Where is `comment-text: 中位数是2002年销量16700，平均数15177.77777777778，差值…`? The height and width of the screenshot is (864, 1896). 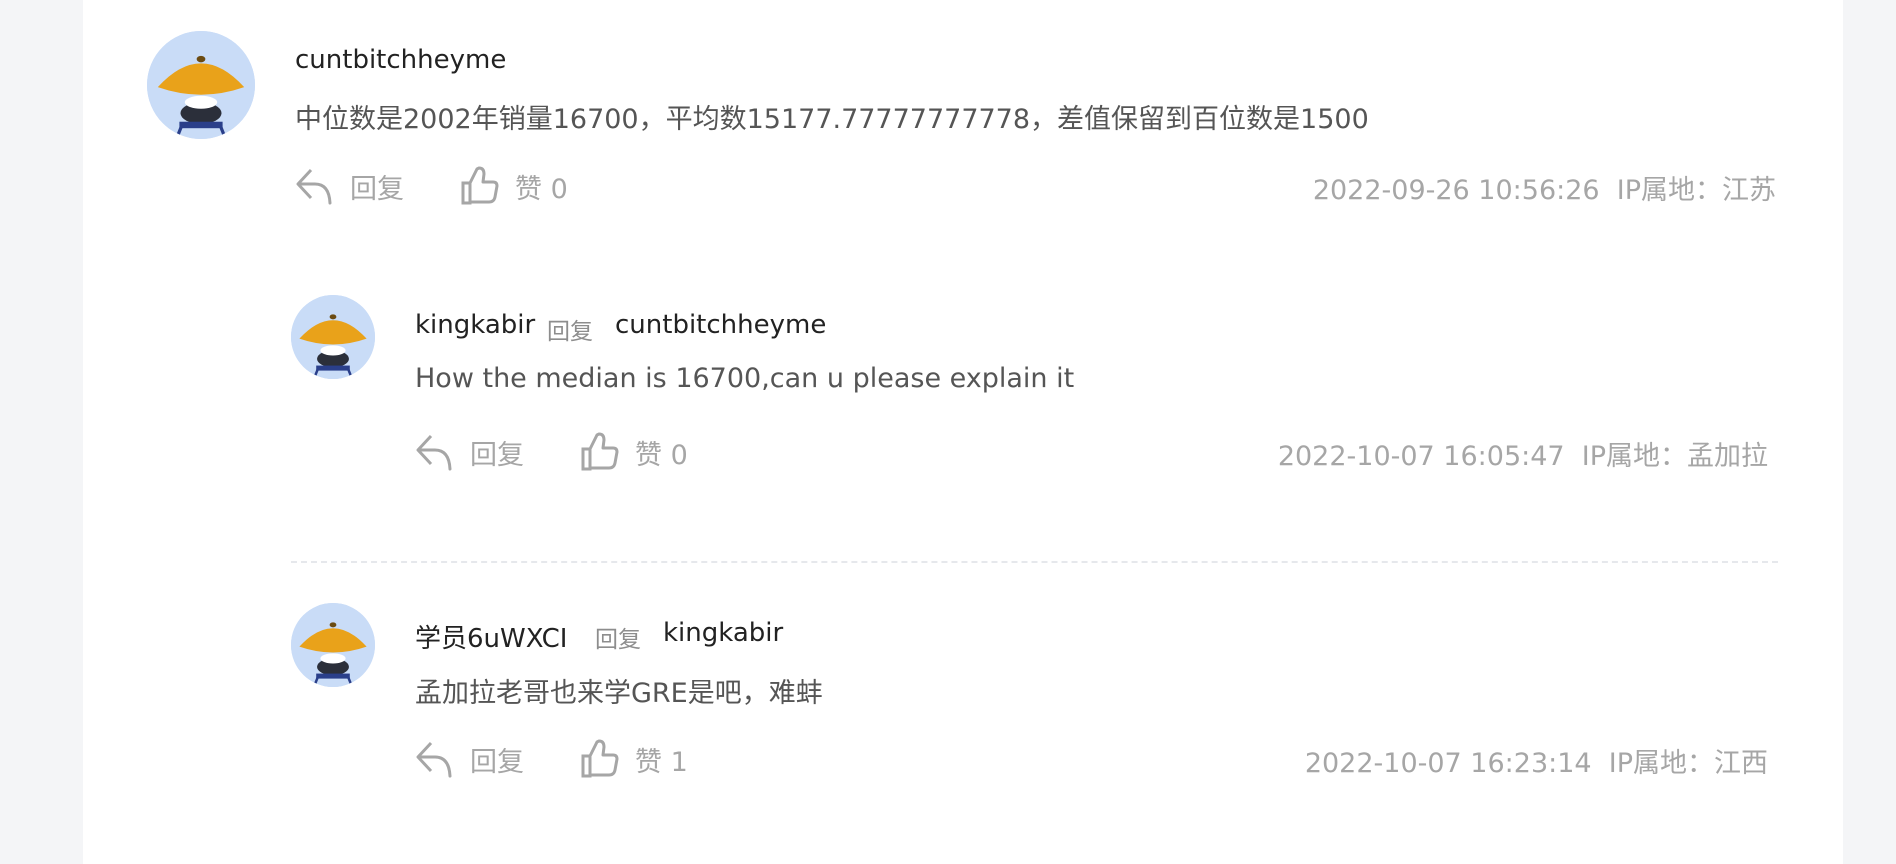
comment-text: 中位数是2002年销量16700，平均数15177.77777777778，差值… is located at coordinates (832, 119).